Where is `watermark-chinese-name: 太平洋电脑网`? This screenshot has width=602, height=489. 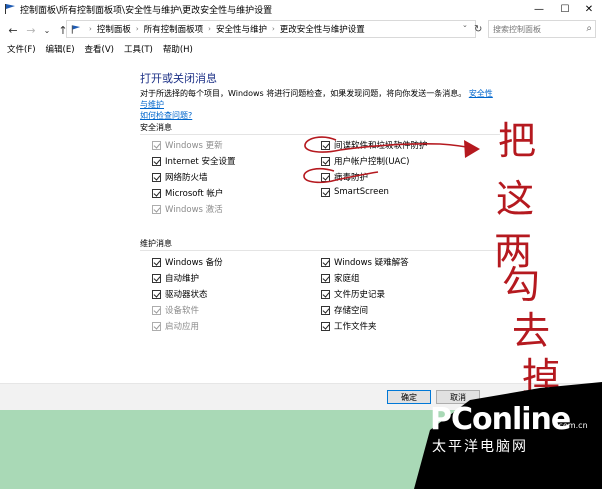
watermark-chinese-name: 太平洋电脑网 is located at coordinates (480, 447).